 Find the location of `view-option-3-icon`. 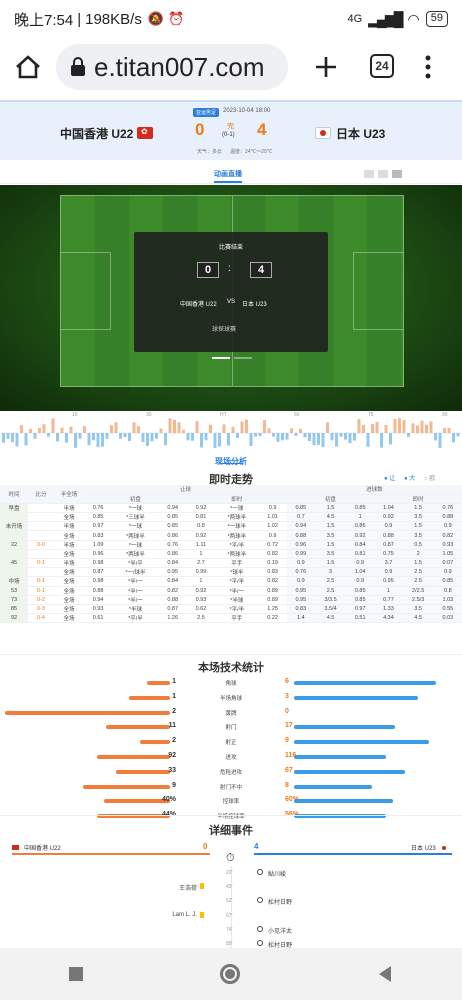

view-option-3-icon is located at coordinates (397, 174).